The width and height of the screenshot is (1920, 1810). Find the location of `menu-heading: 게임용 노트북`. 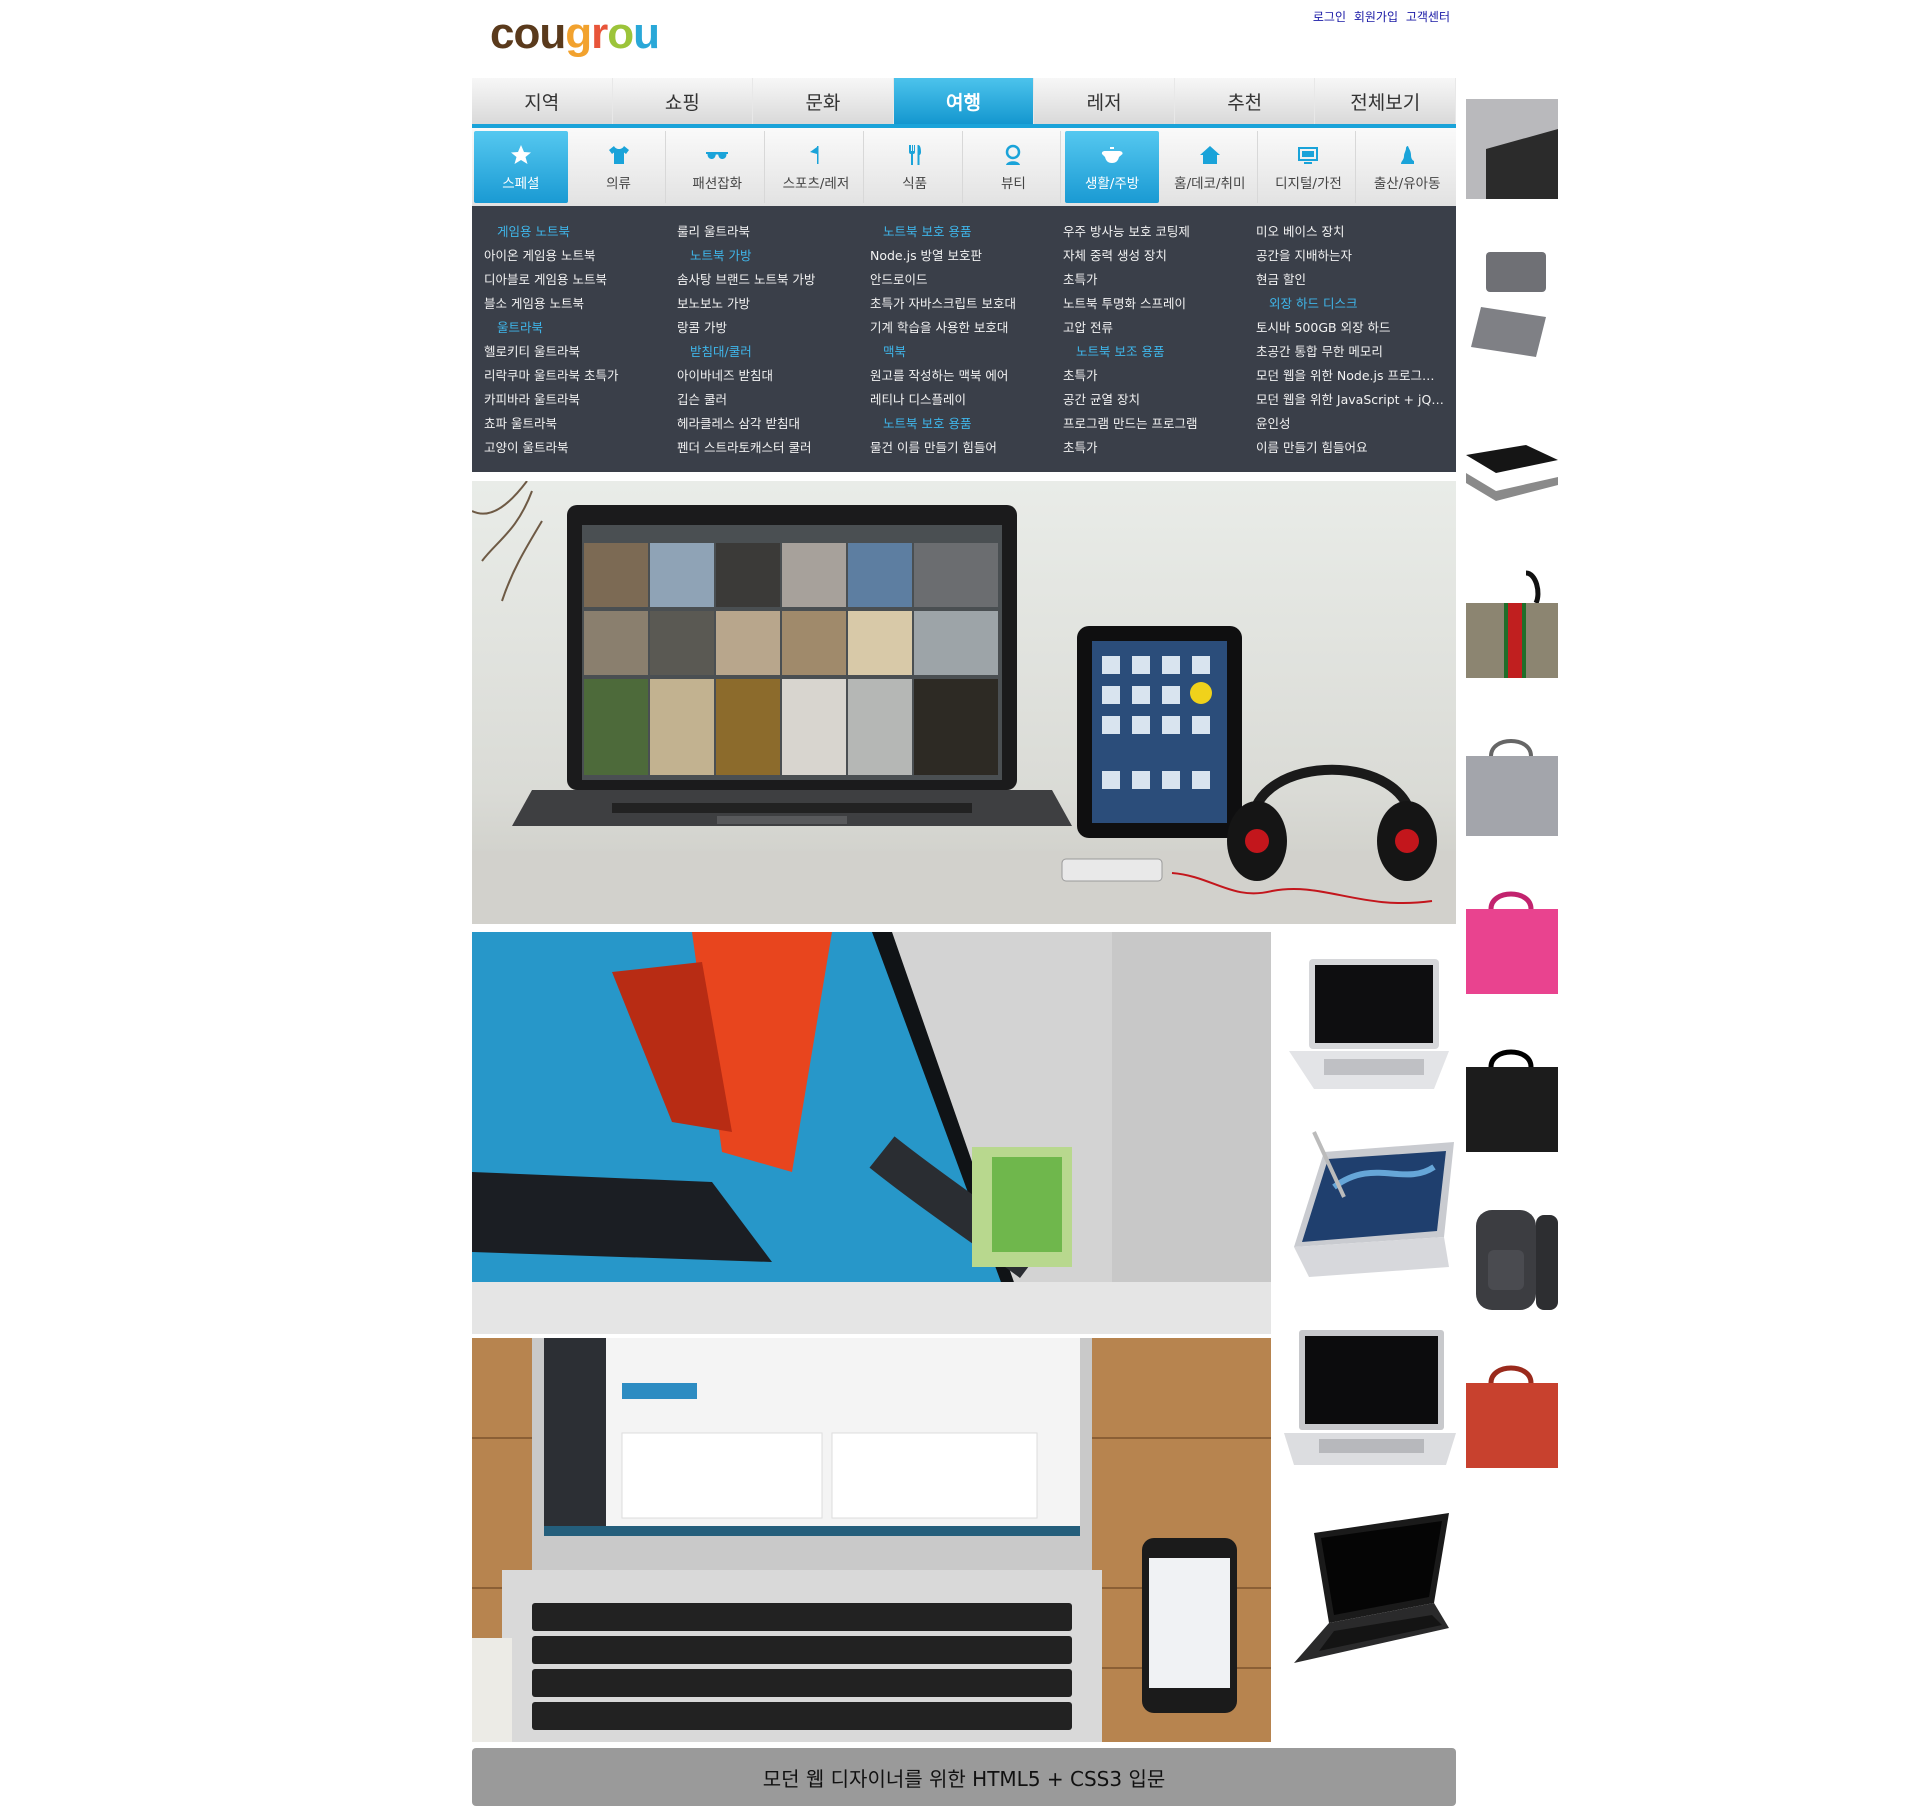

menu-heading: 게임용 노트북 is located at coordinates (567, 232).